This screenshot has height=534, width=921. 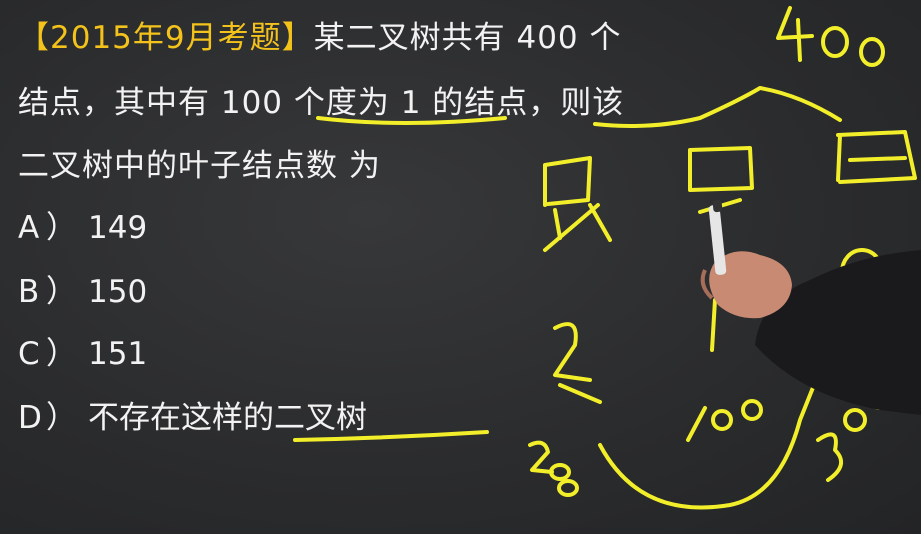 I want to click on presenter-hand, so click(x=810, y=307).